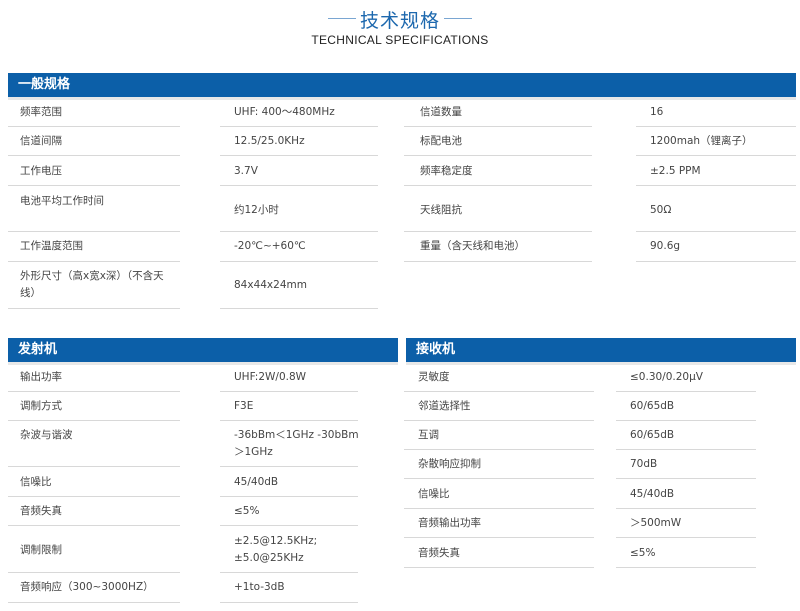 The width and height of the screenshot is (800, 611). I want to click on spec-value-continued: ＞1GHz, so click(253, 452).